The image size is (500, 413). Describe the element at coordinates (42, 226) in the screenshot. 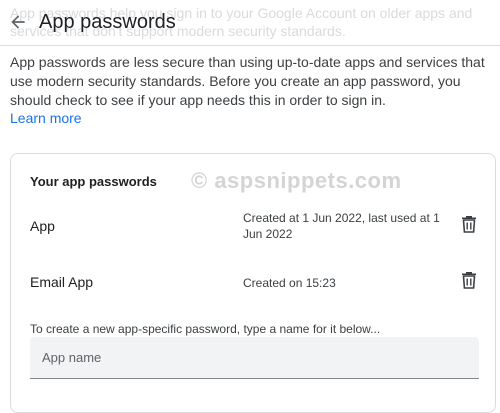

I see `password-name: App` at that location.